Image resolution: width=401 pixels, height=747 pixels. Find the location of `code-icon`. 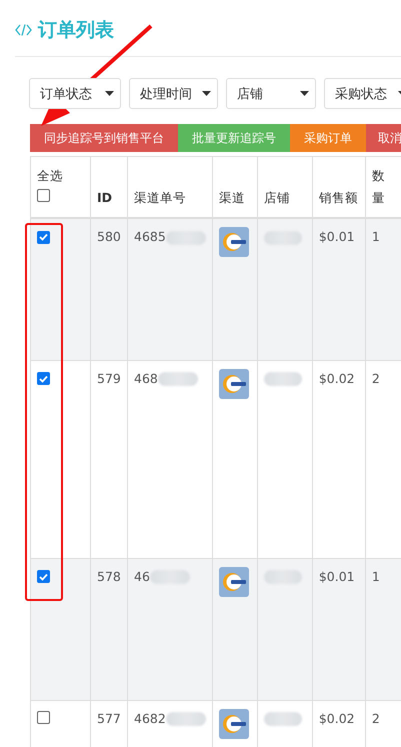

code-icon is located at coordinates (23, 30).